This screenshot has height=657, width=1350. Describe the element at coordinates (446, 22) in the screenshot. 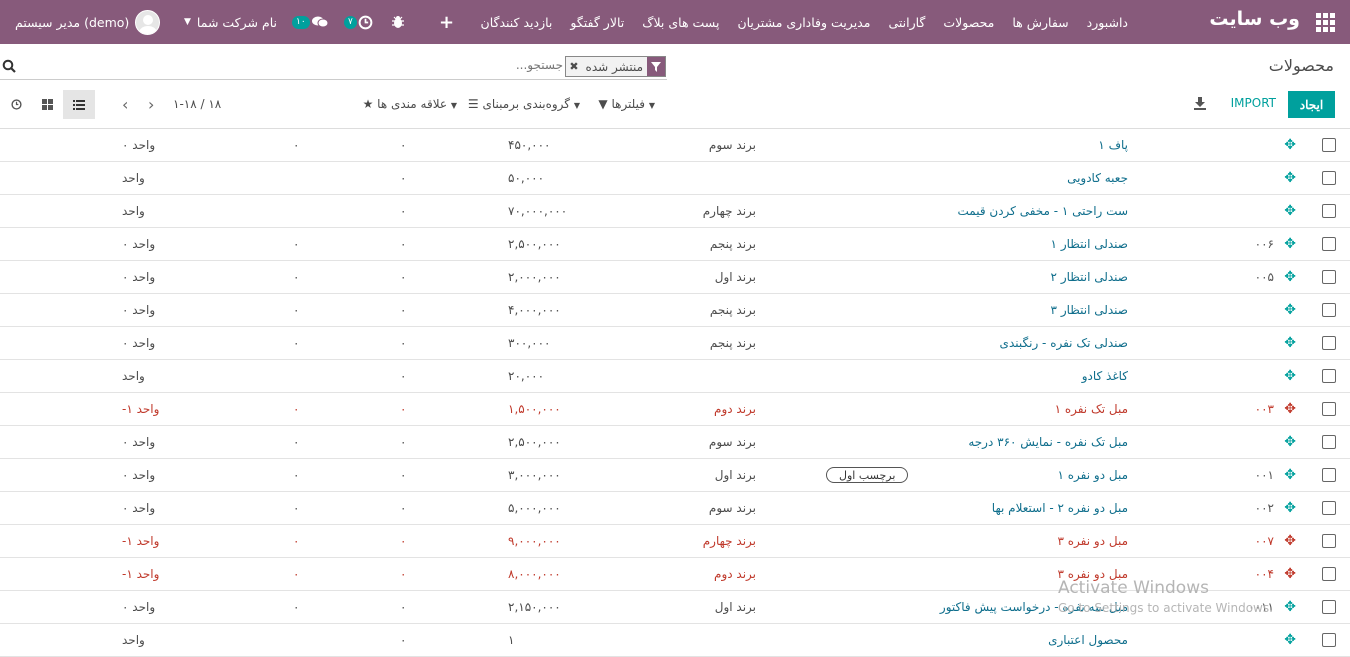

I see `plus-icon: +` at that location.